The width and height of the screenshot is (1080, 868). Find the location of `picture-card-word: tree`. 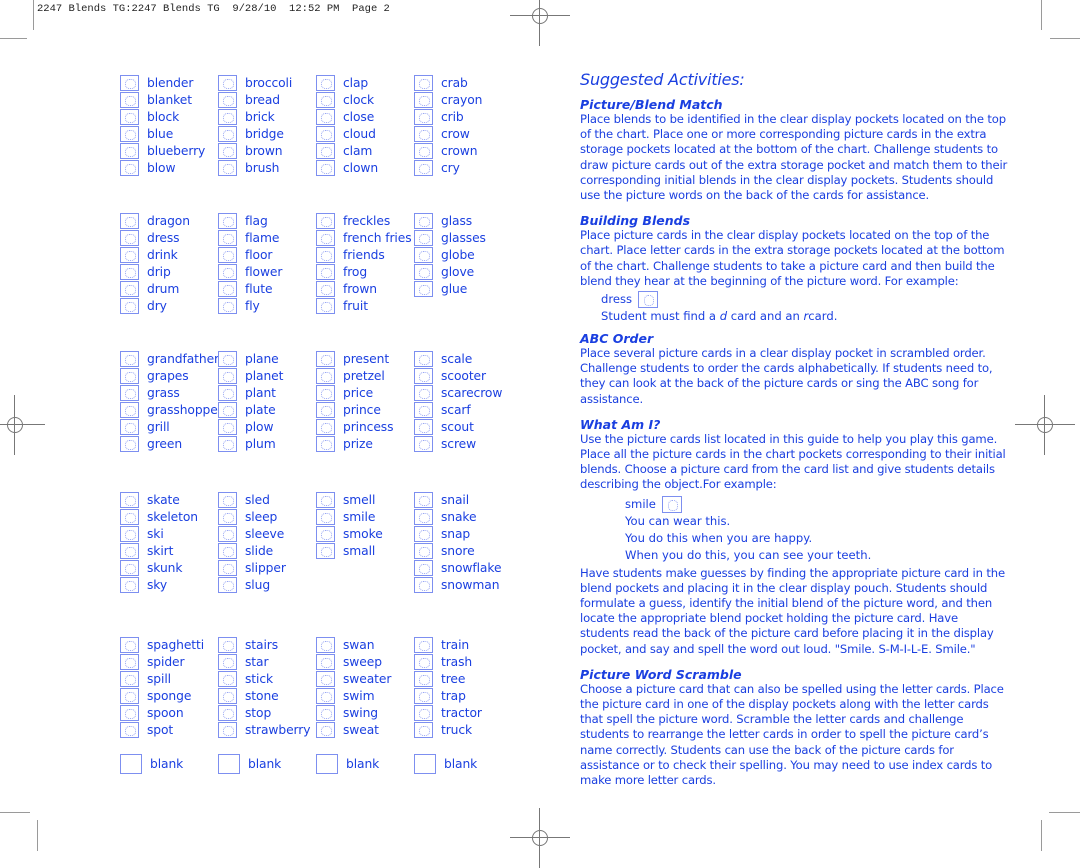

picture-card-word: tree is located at coordinates (453, 678).